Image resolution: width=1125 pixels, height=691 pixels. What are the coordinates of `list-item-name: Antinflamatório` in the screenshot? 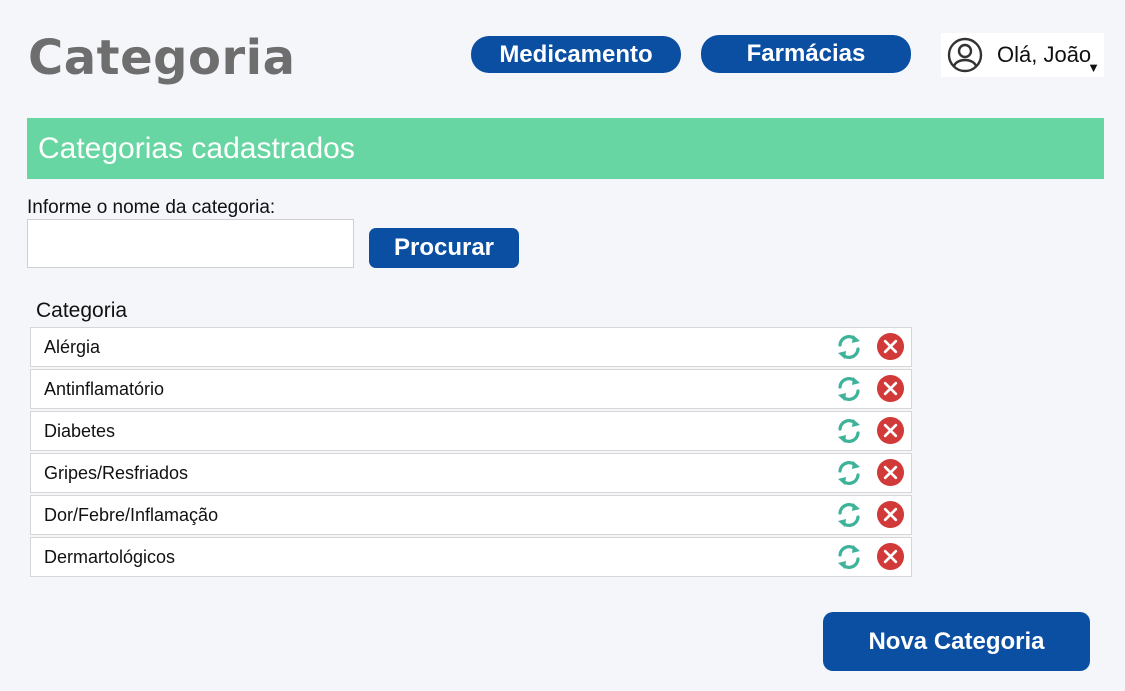 It's located at (104, 389).